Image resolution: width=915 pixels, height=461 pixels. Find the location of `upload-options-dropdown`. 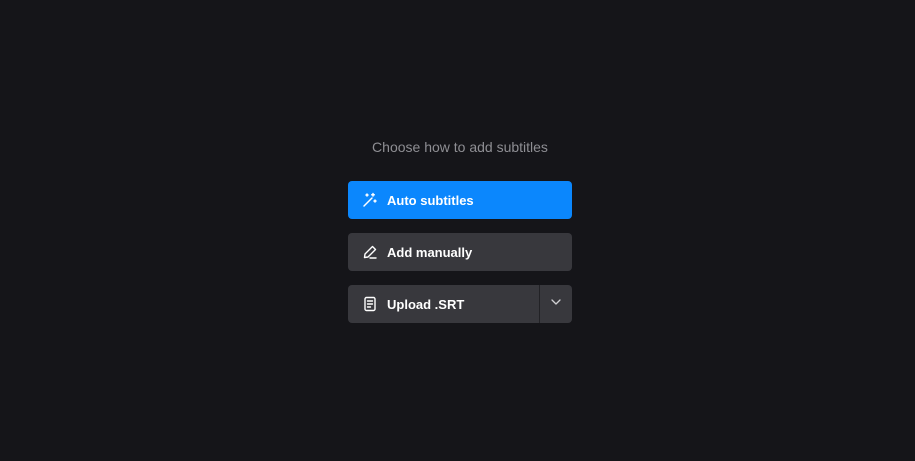

upload-options-dropdown is located at coordinates (556, 304).